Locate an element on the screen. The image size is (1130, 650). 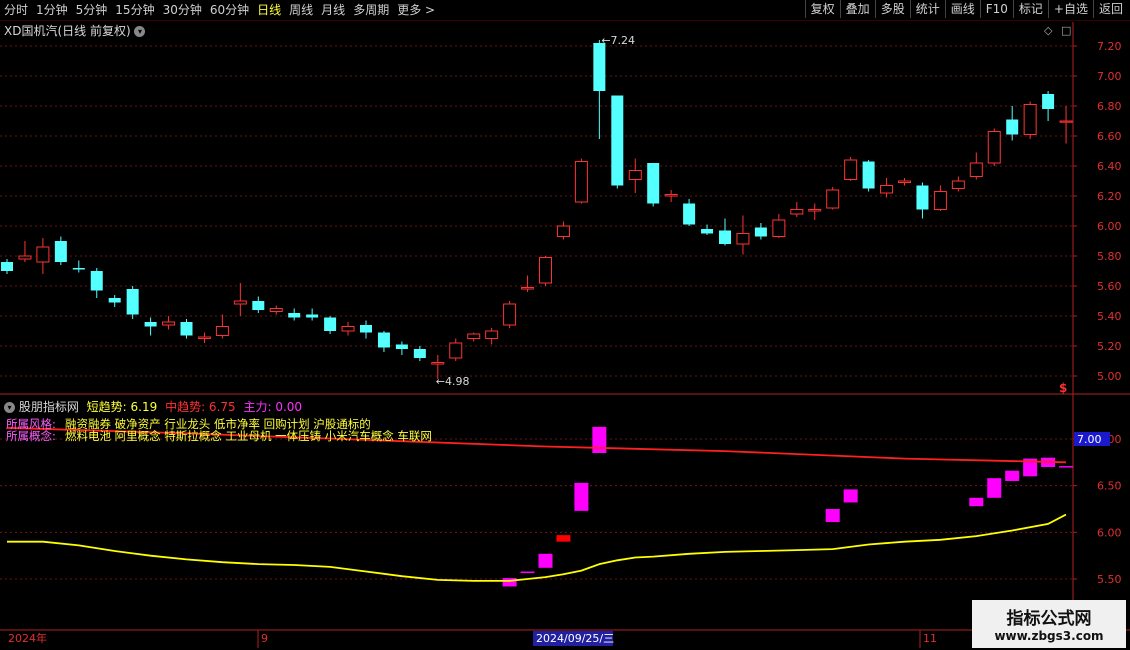
mark-button: 标记 is located at coordinates (1030, 9).